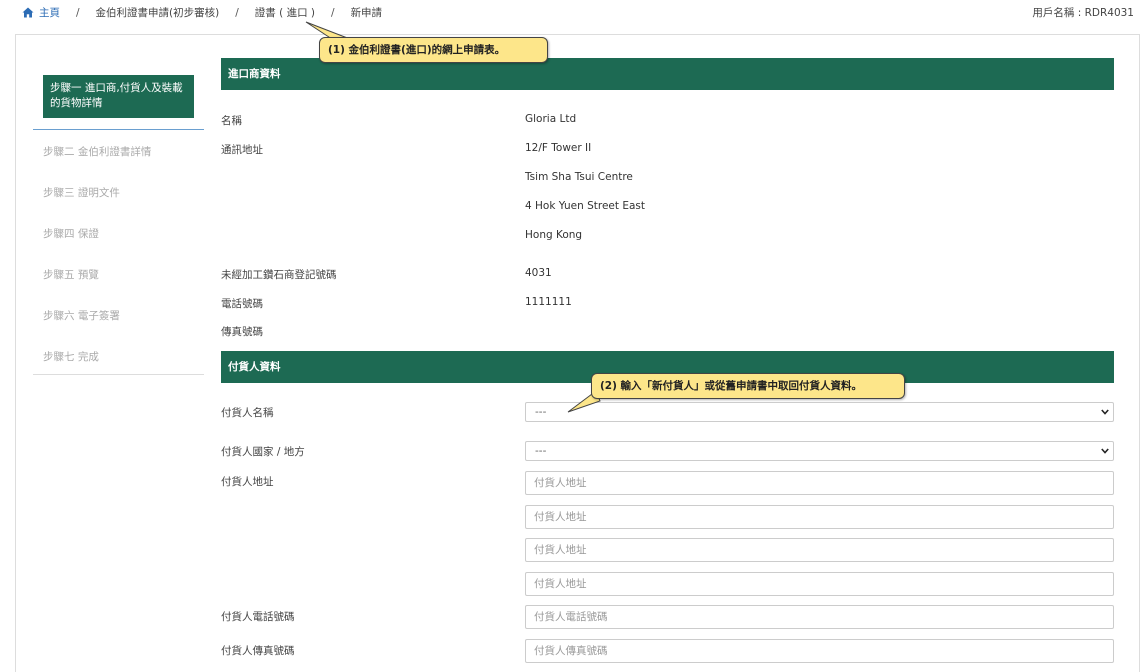  I want to click on importer-address-line-2: Tsim Sha Tsui Centre, so click(579, 177).